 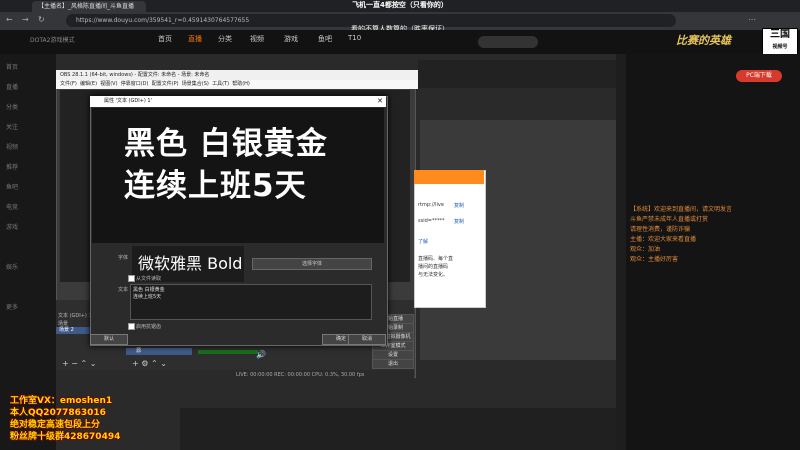 What do you see at coordinates (354, 38) in the screenshot?
I see `nav-t10: T10` at bounding box center [354, 38].